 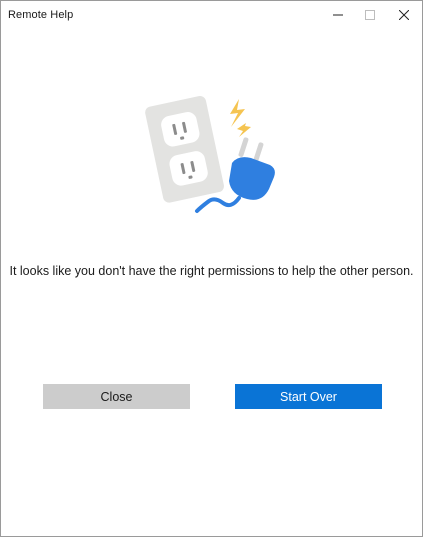 I want to click on close-window-button, so click(x=403, y=14).